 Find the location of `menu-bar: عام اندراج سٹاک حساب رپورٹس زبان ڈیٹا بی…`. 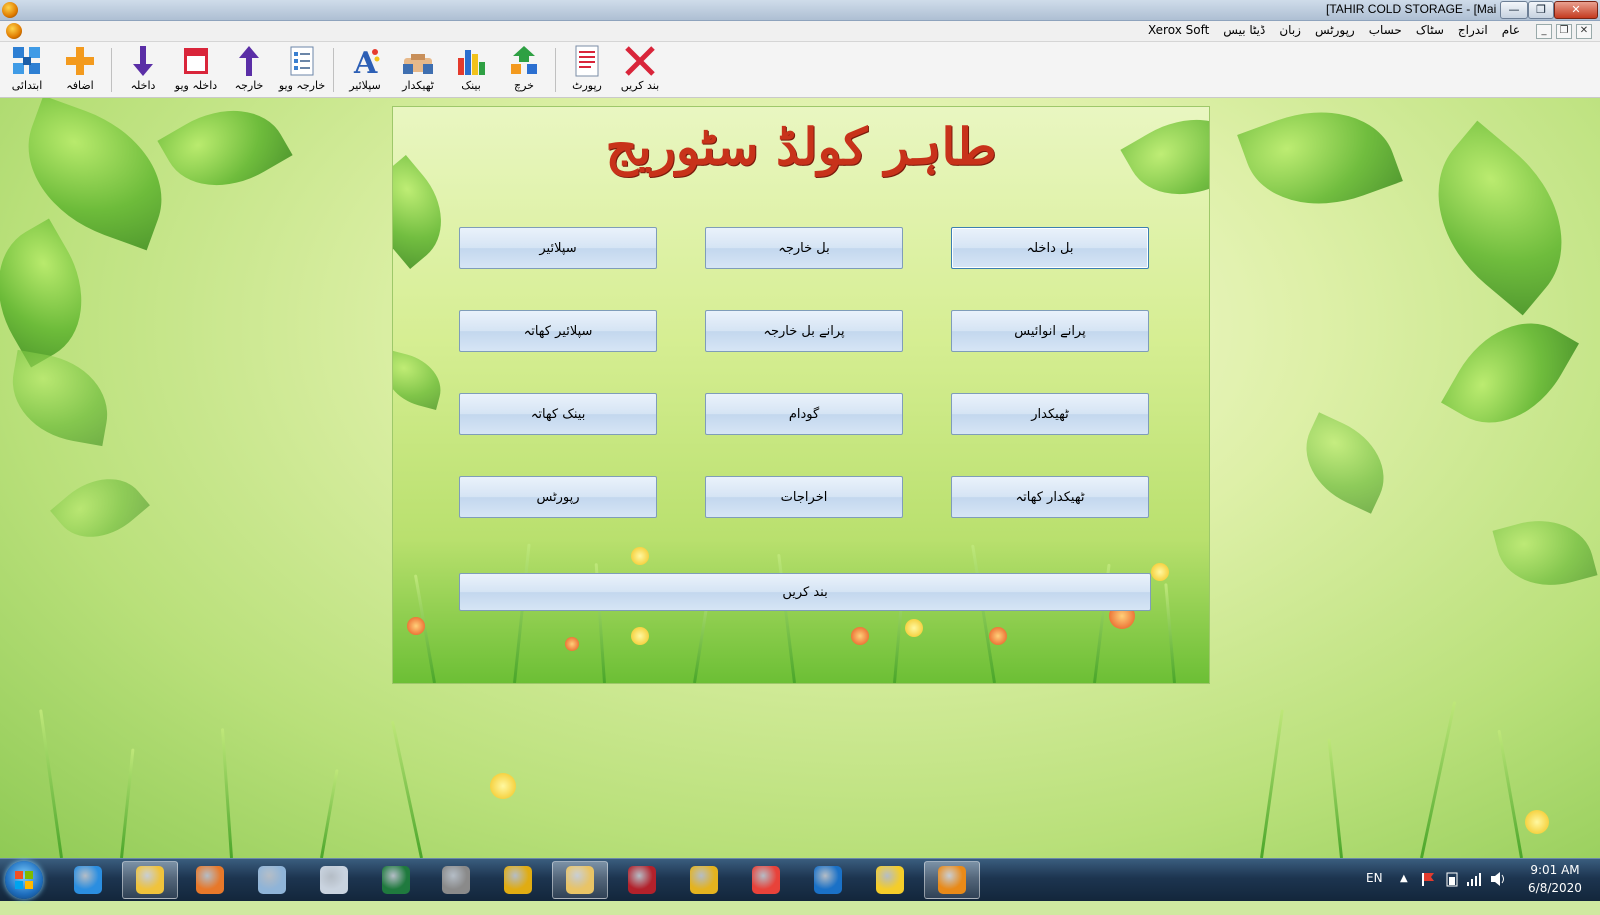

menu-bar: عام اندراج سٹاک حساب رپورٹس زبان ڈیٹا بی… is located at coordinates (800, 31).